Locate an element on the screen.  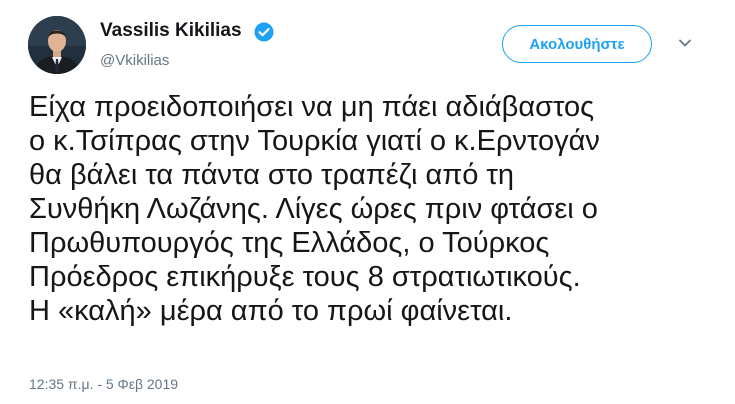
tweet-text-line: Πρωθυπουργός της Ελλάδος, ο Τούρκος is located at coordinates (289, 243).